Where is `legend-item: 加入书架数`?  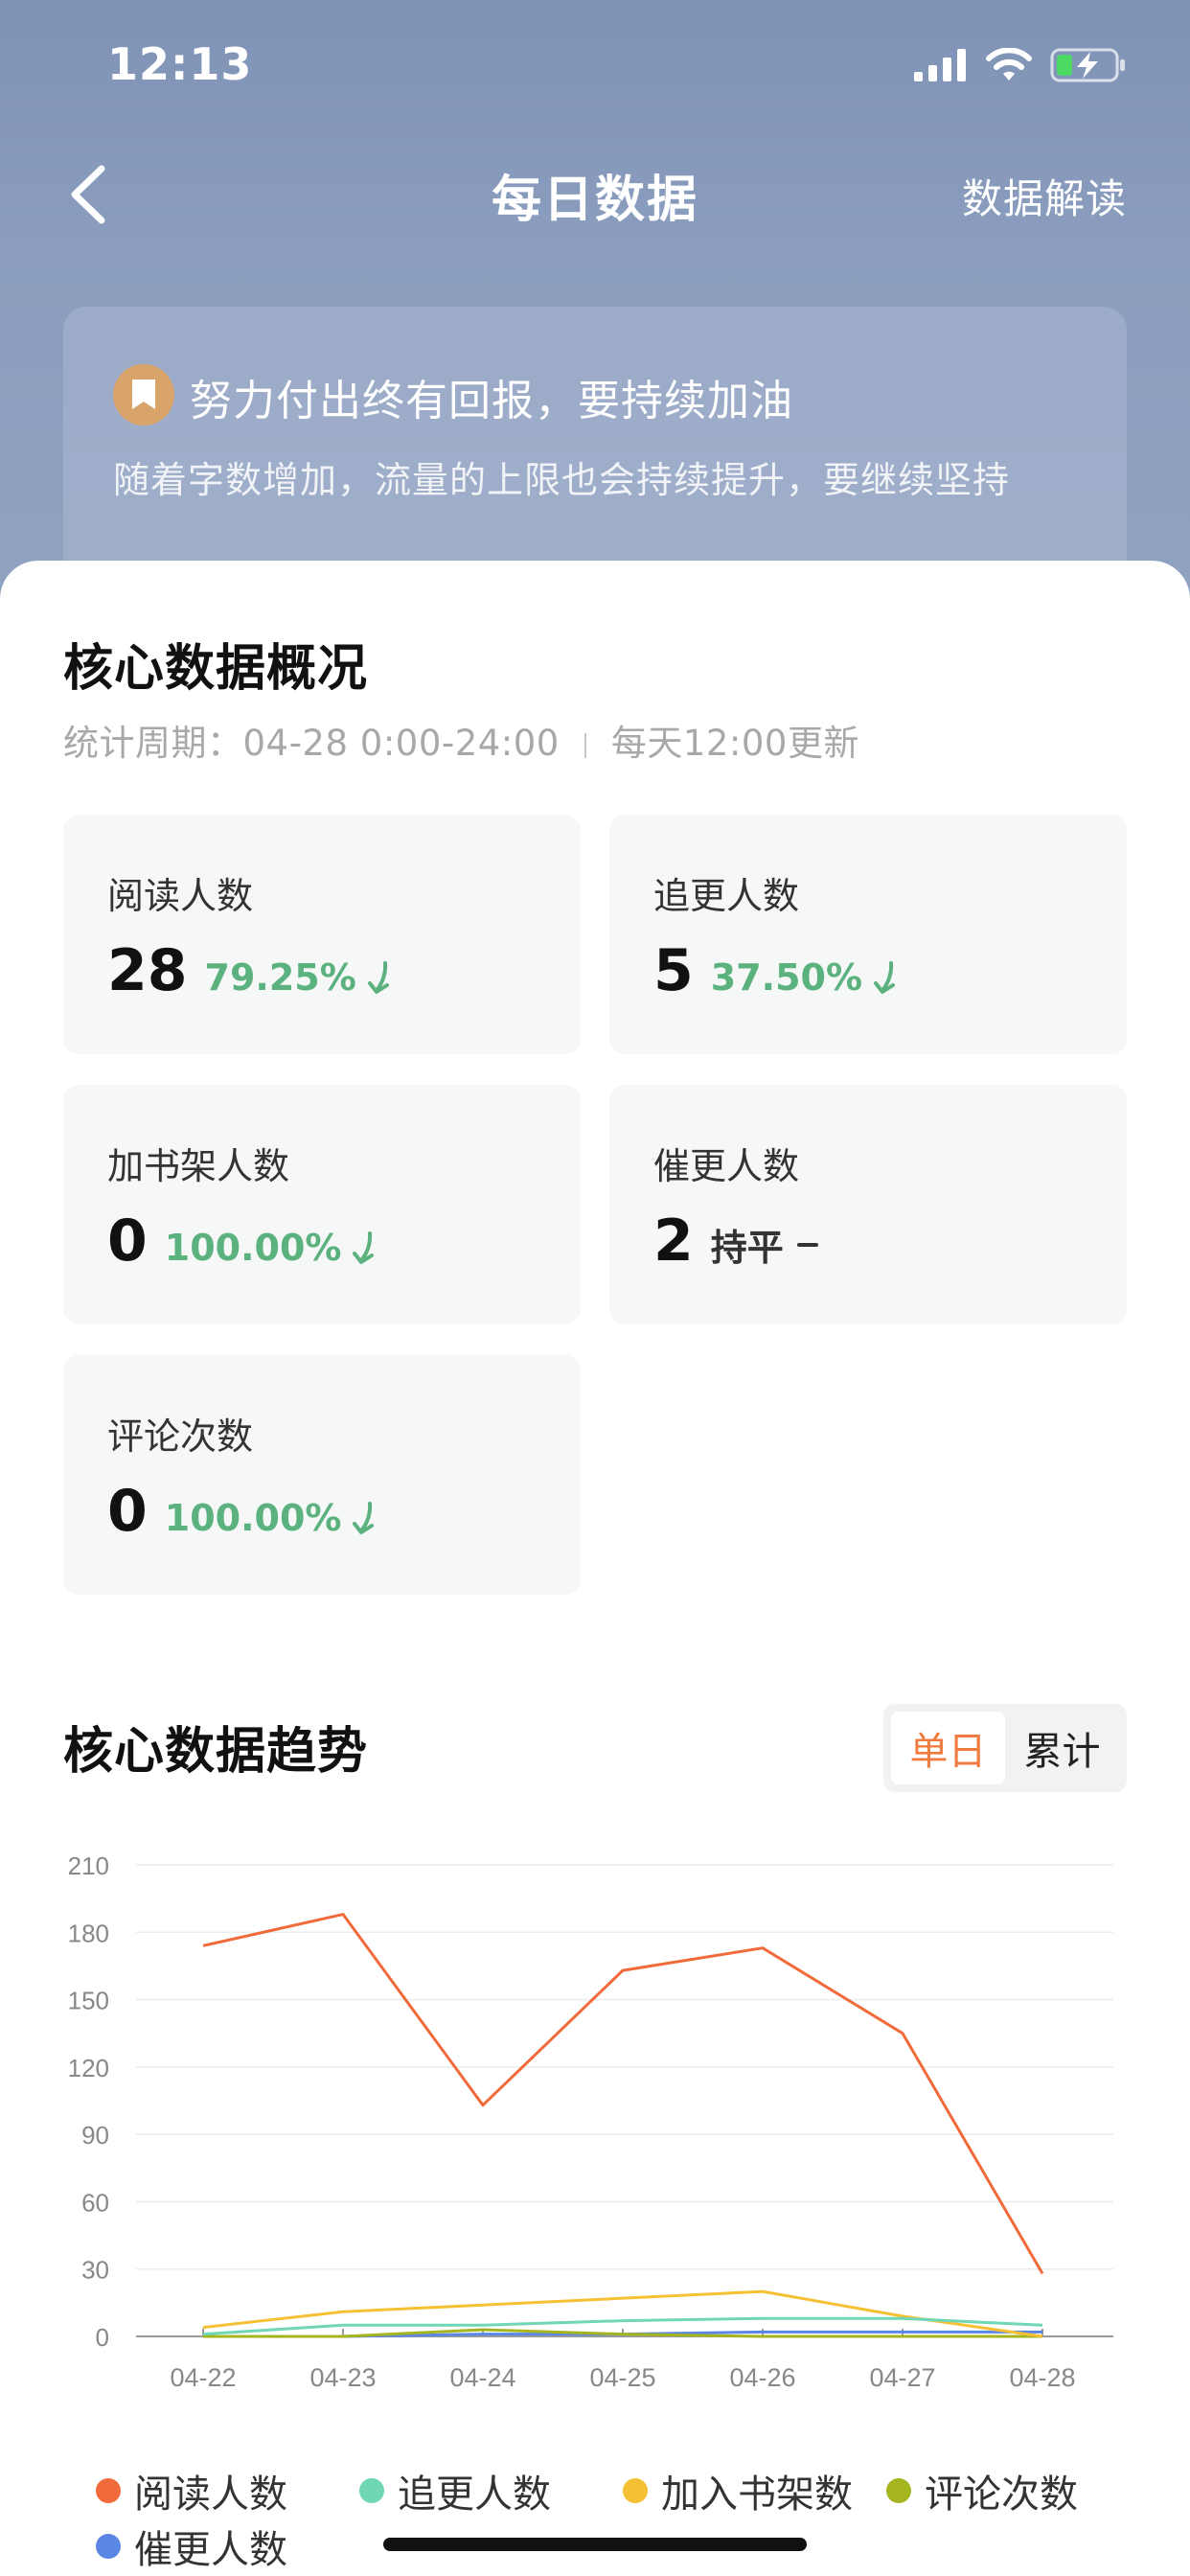 legend-item: 加入书架数 is located at coordinates (738, 2490).